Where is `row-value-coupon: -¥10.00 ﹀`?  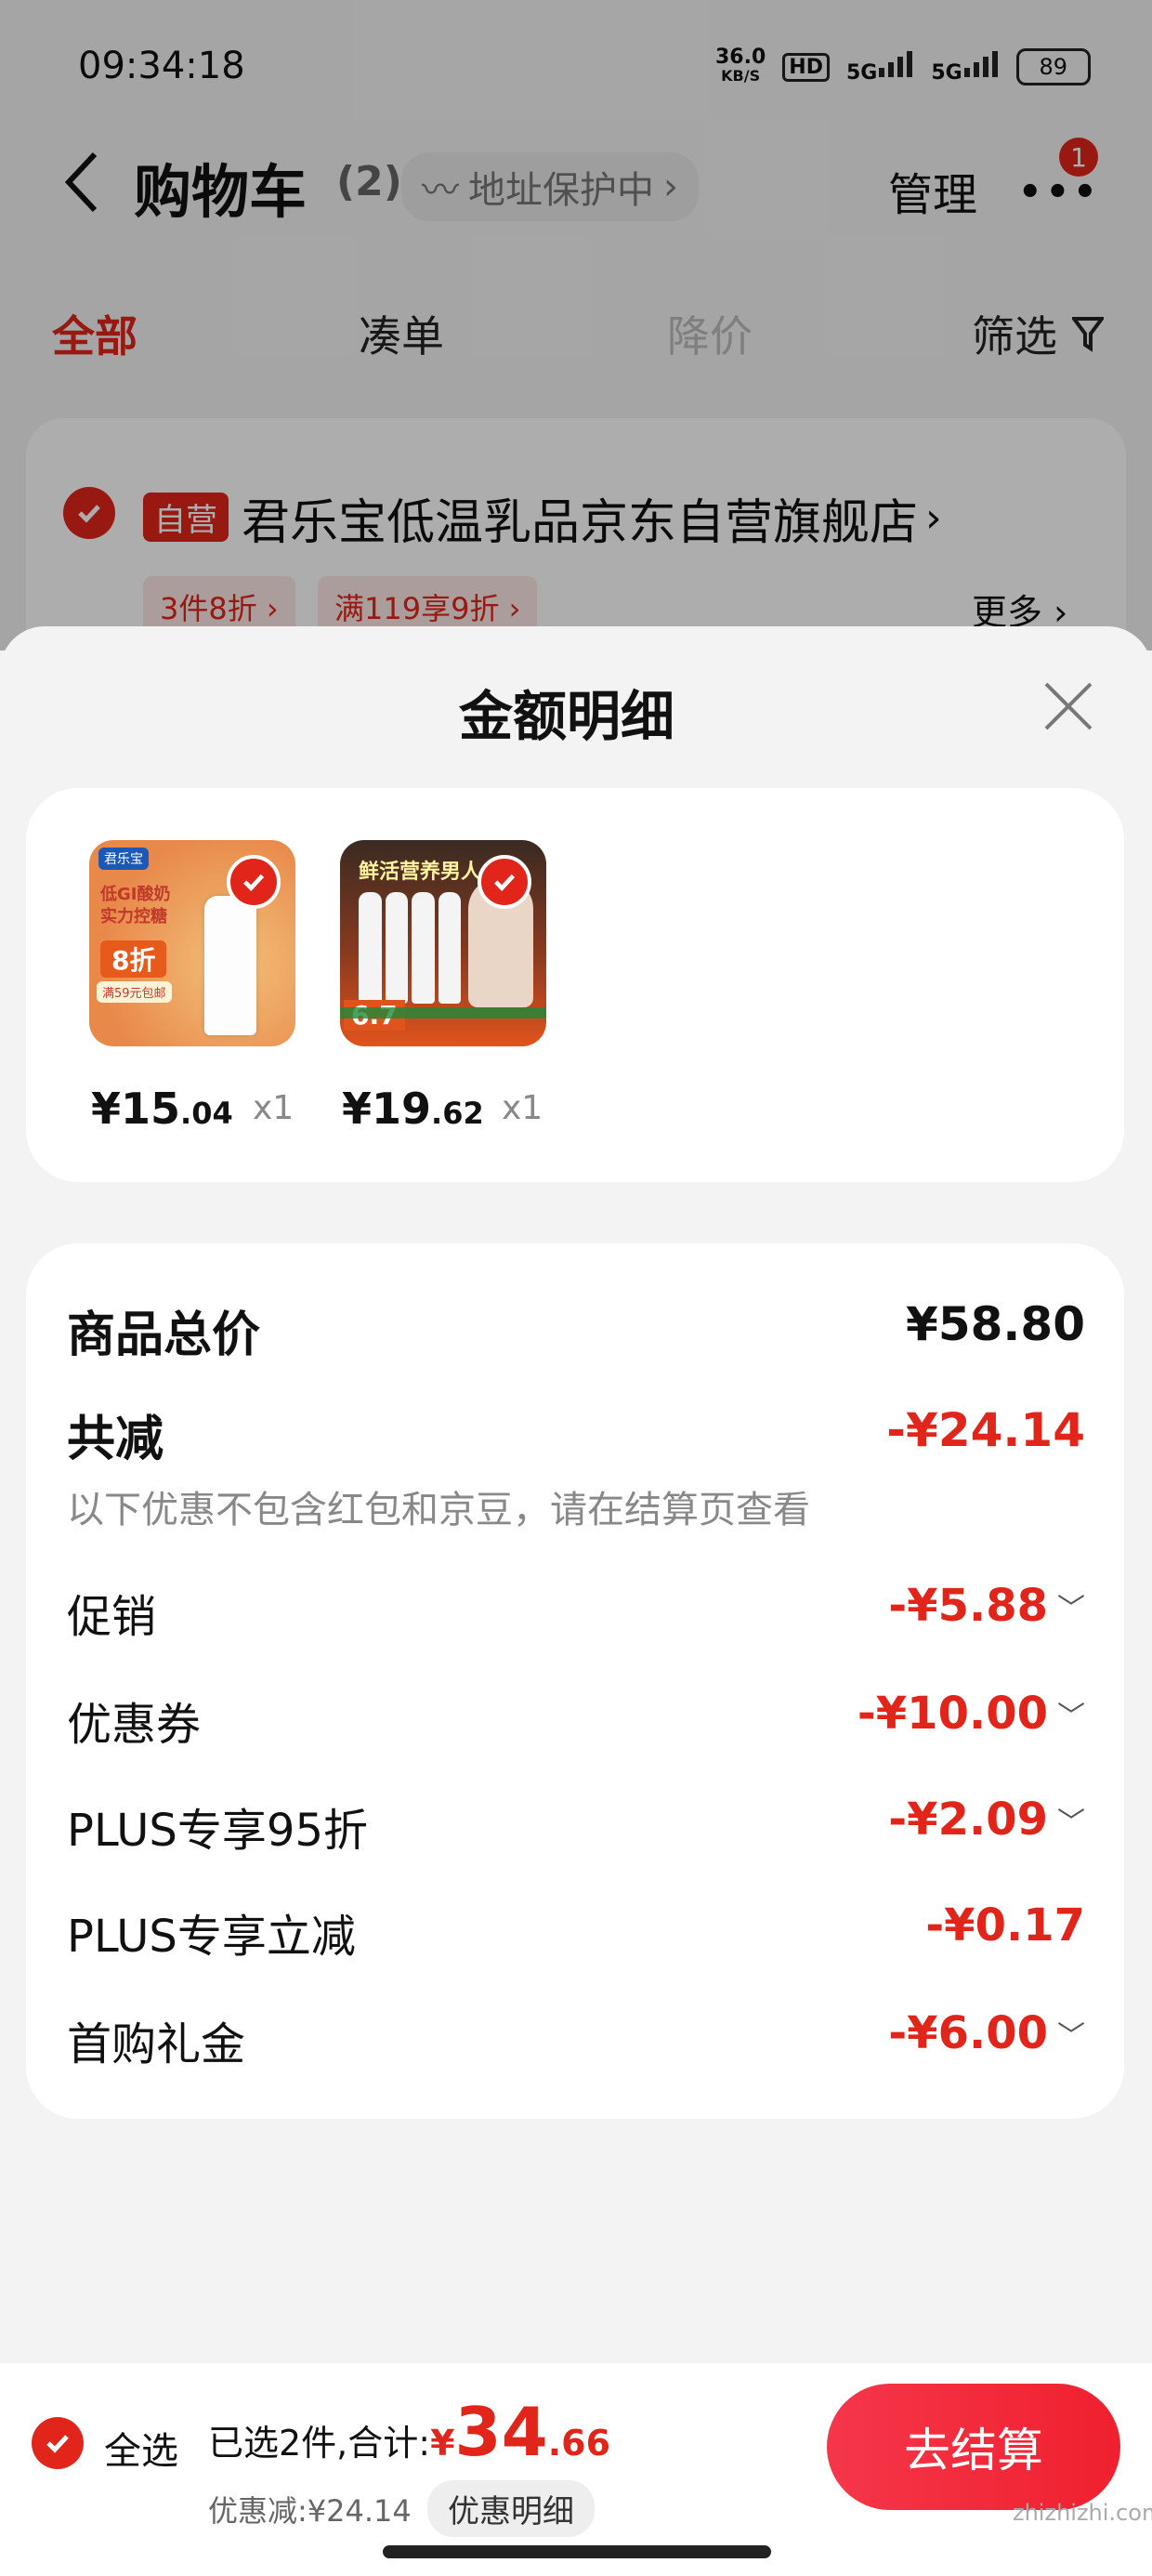
row-value-coupon: -¥10.00 ﹀ is located at coordinates (971, 1714).